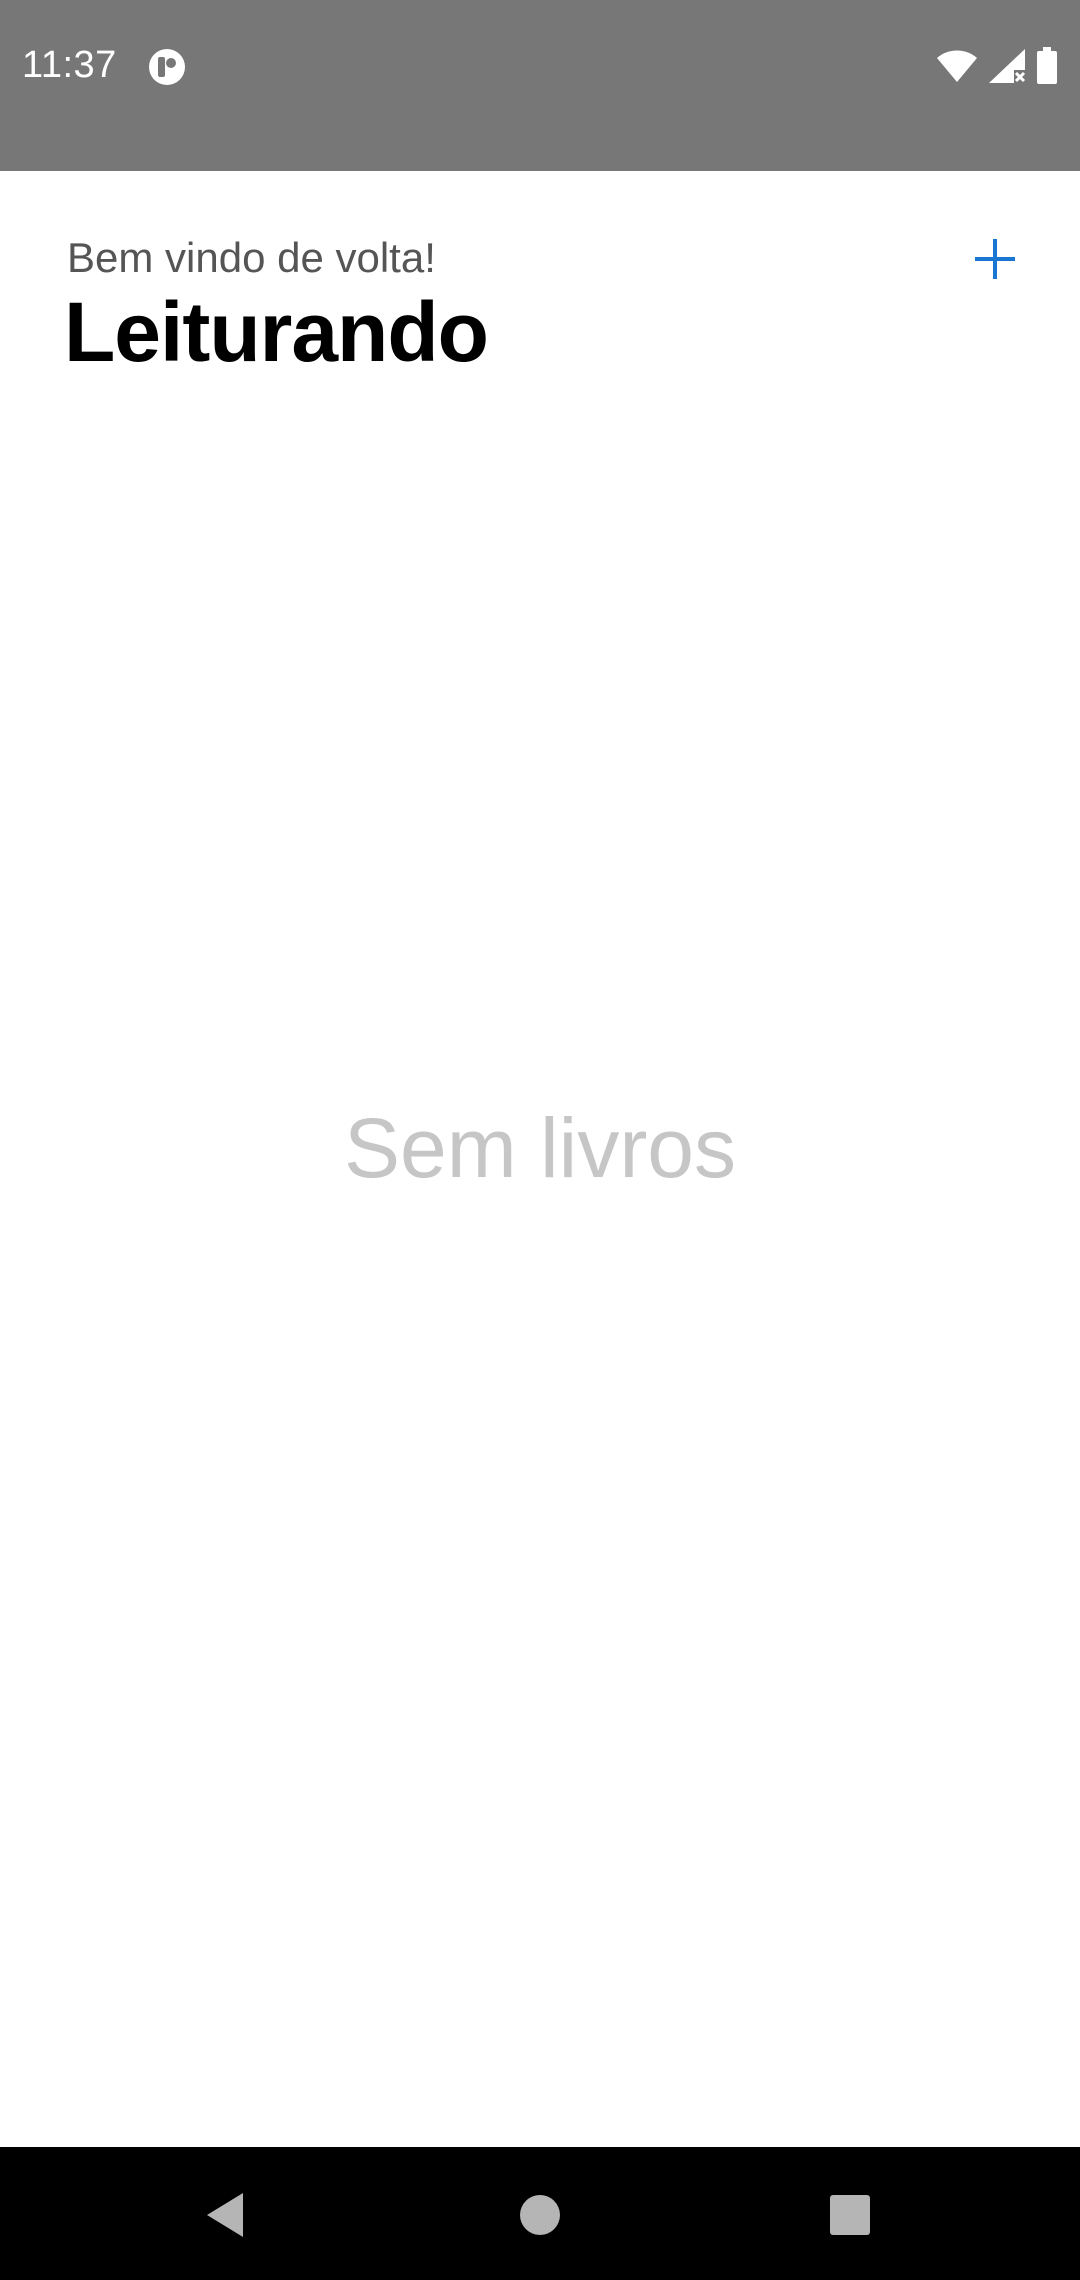 This screenshot has height=2280, width=1080. What do you see at coordinates (540, 1148) in the screenshot?
I see `empty-state-text: Sem livros` at bounding box center [540, 1148].